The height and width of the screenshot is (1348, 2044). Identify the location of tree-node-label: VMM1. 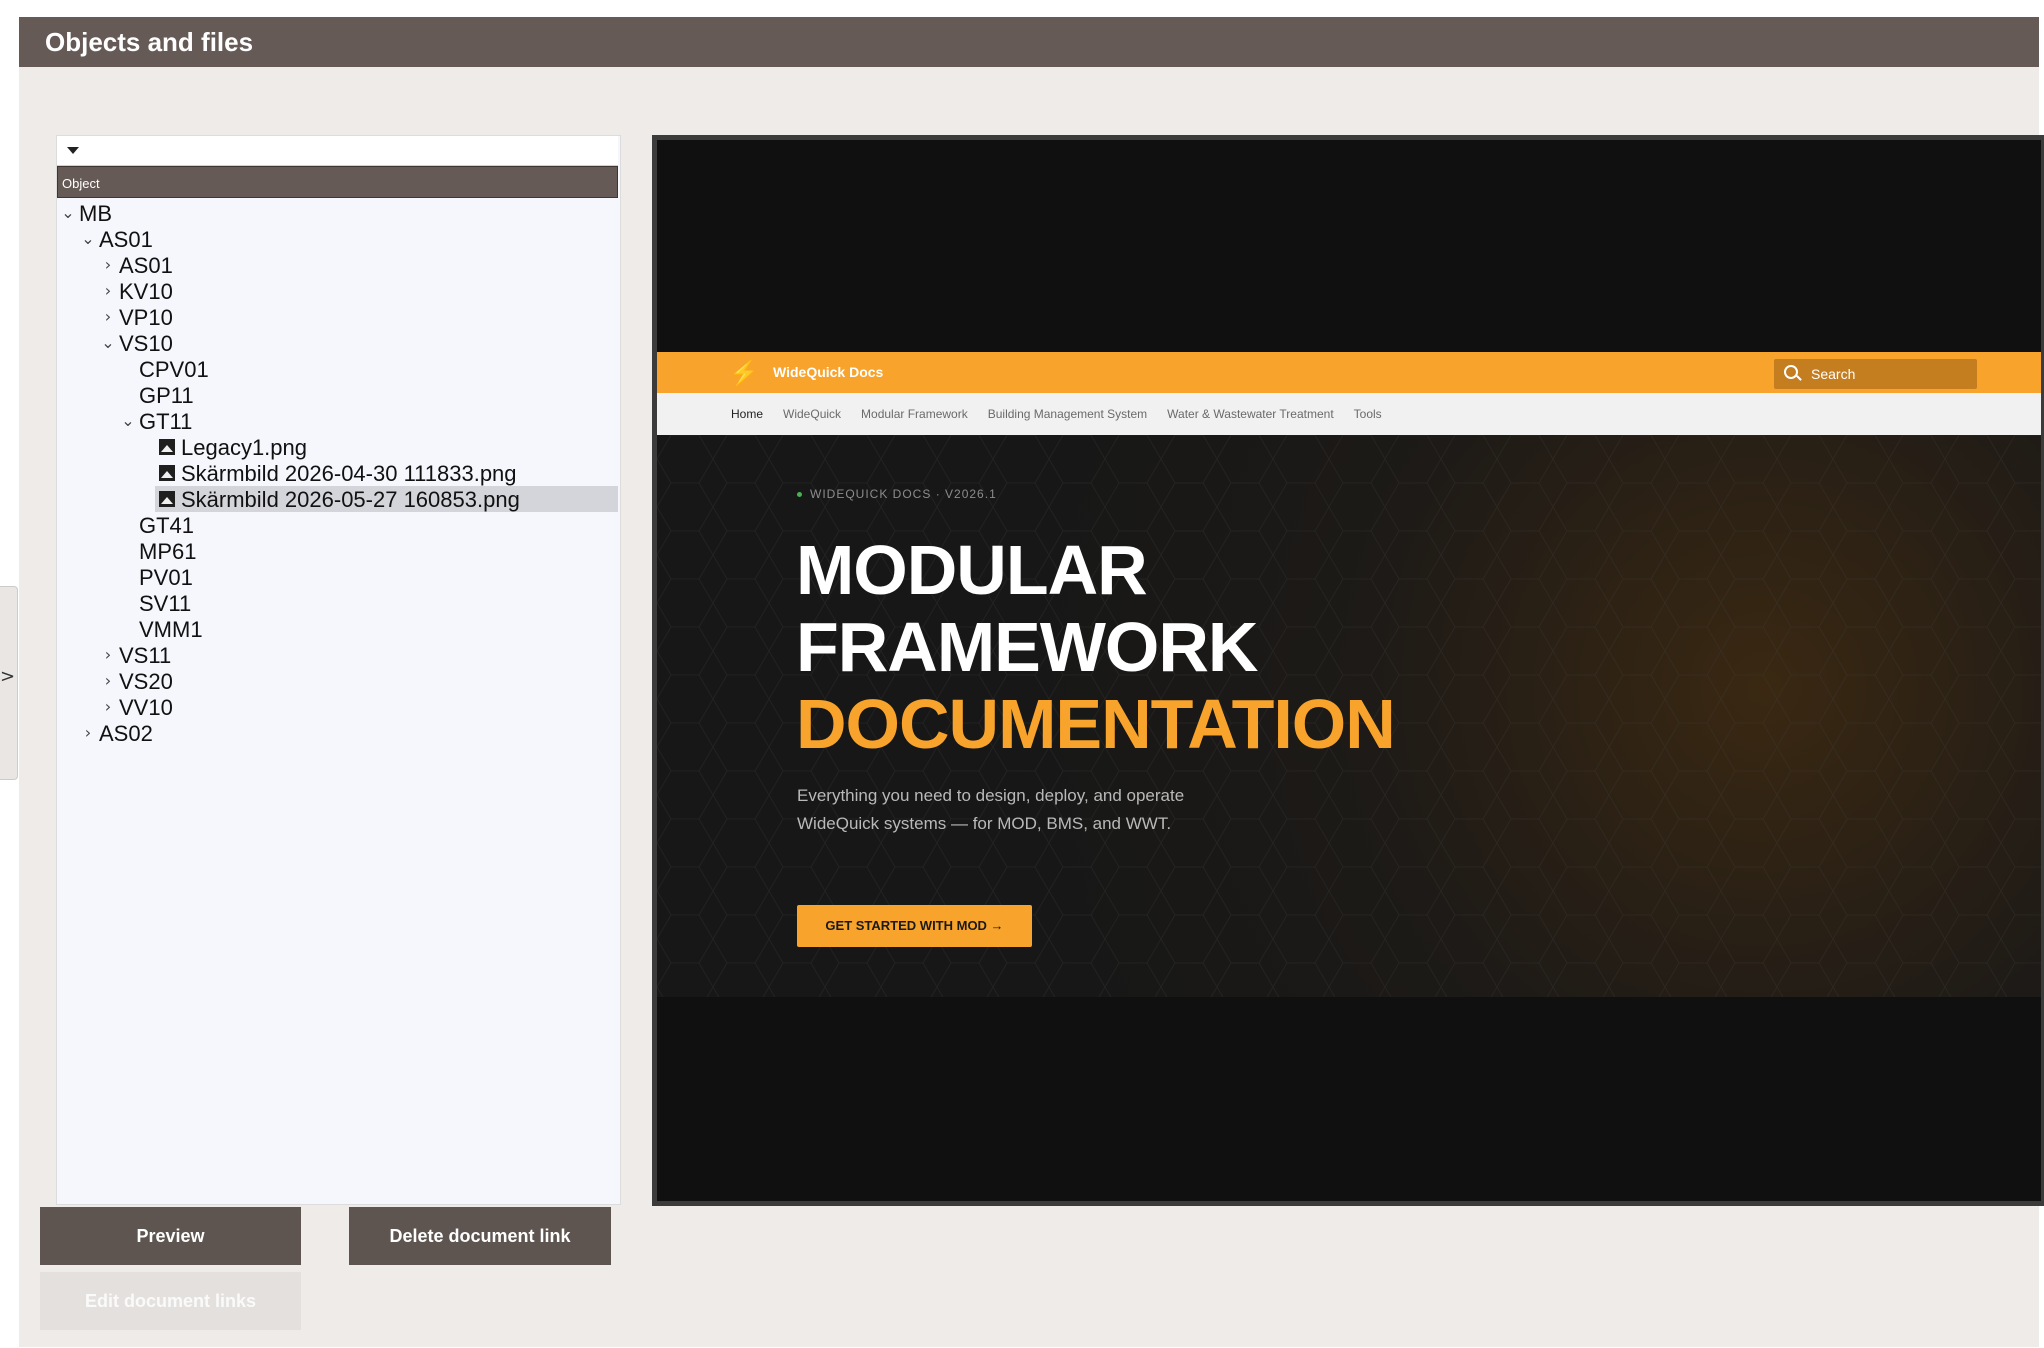
(171, 629).